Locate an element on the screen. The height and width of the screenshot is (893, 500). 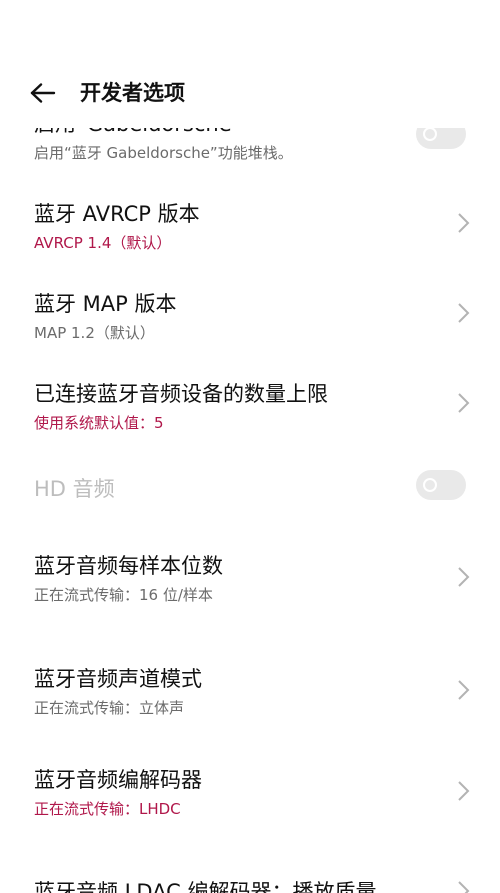
hd-audio-toggle is located at coordinates (441, 485).